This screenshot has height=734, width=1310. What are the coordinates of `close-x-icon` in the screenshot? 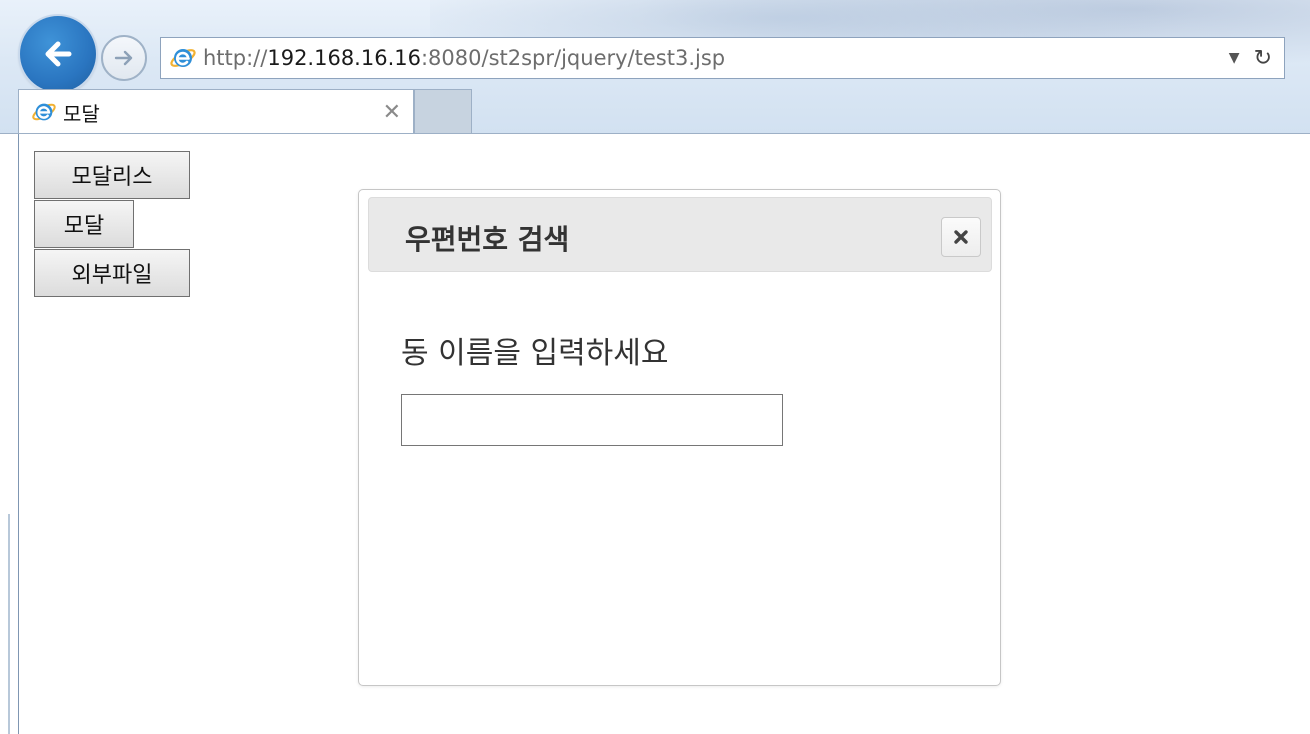 It's located at (961, 237).